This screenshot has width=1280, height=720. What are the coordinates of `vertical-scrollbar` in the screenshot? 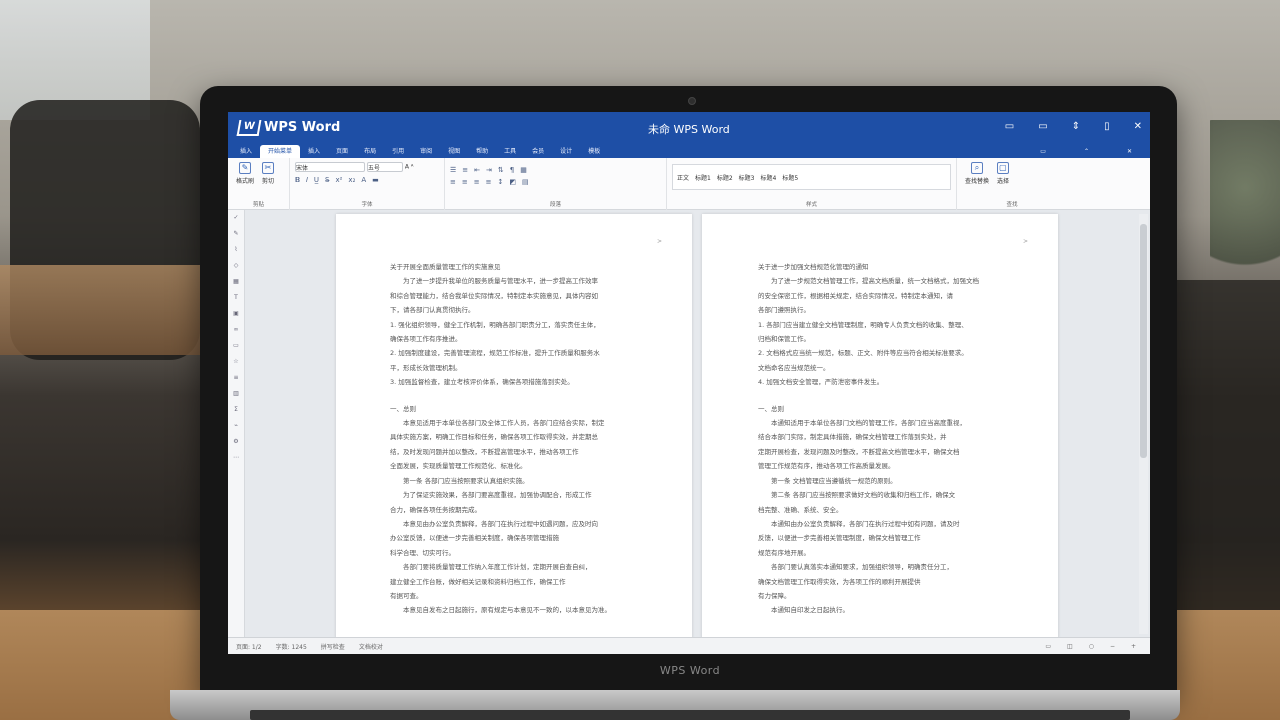 It's located at (1143, 424).